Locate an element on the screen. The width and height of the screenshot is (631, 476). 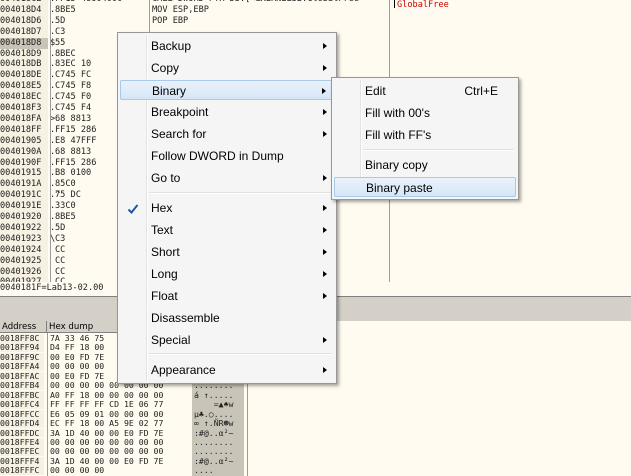
shortcut-label: Ctrl+E is located at coordinates (481, 91).